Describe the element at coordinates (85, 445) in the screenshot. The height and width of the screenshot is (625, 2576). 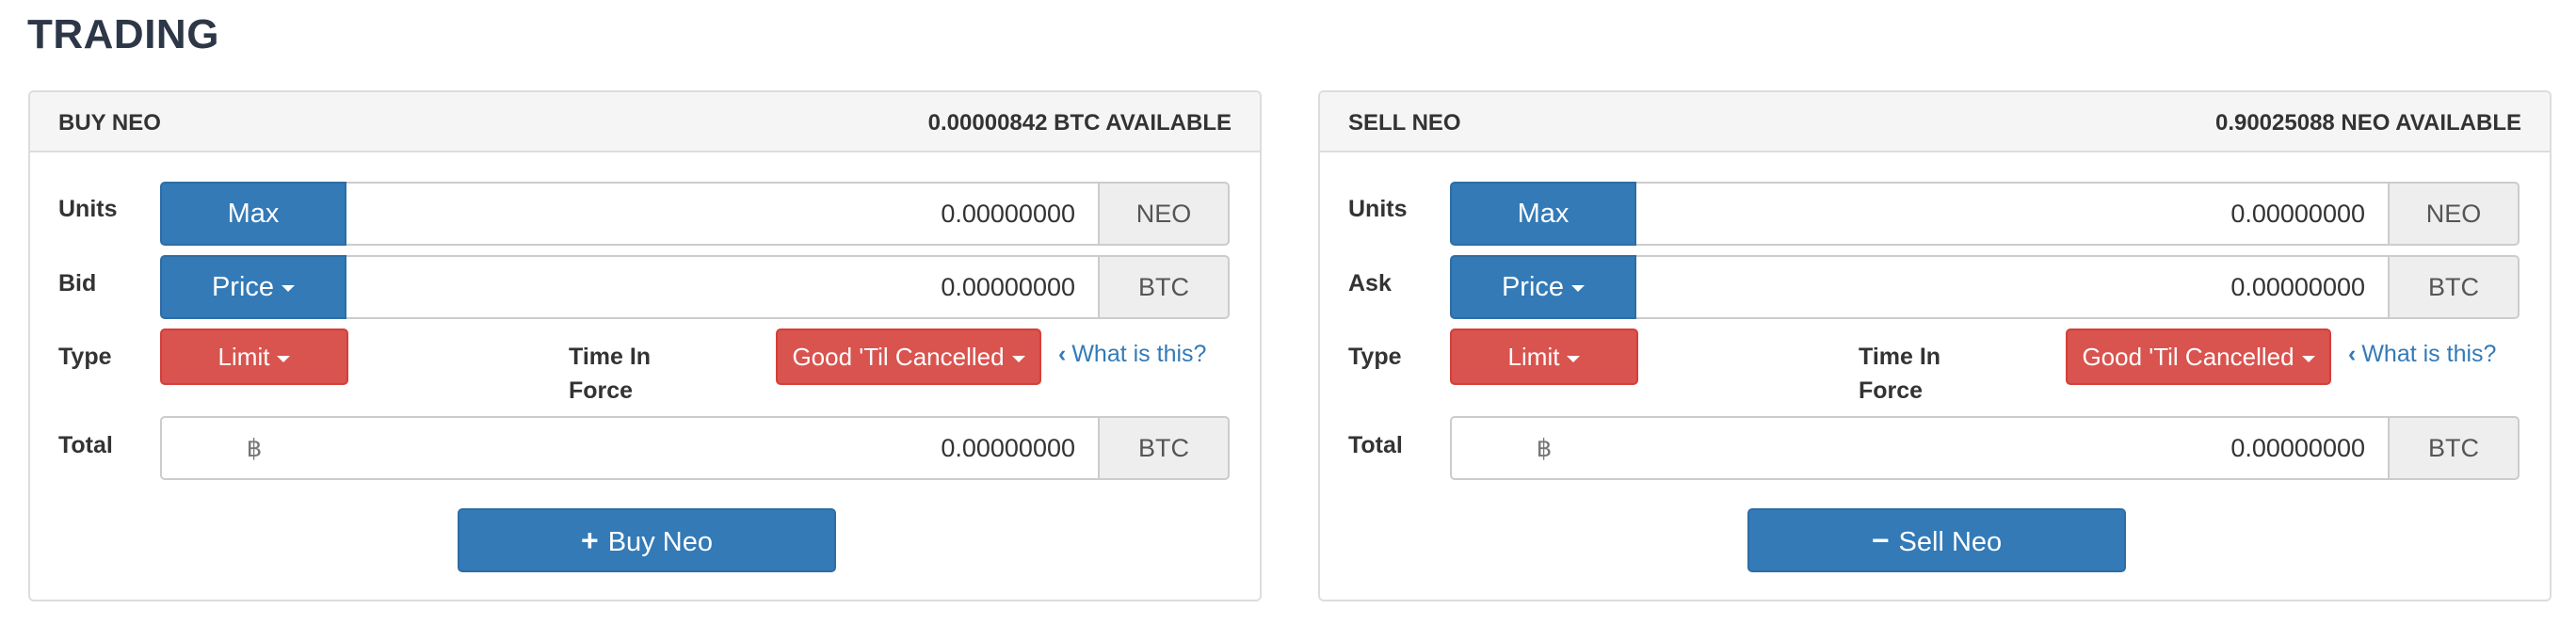
I see `buy-total-label: Total` at that location.